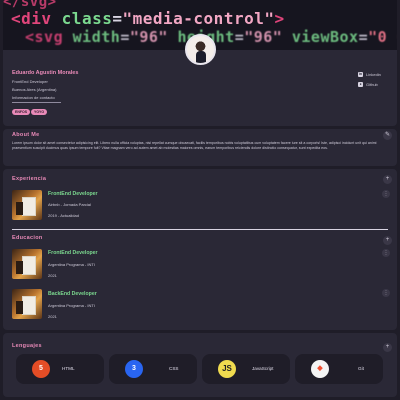  I want to click on github-icon: ●, so click(360, 84).